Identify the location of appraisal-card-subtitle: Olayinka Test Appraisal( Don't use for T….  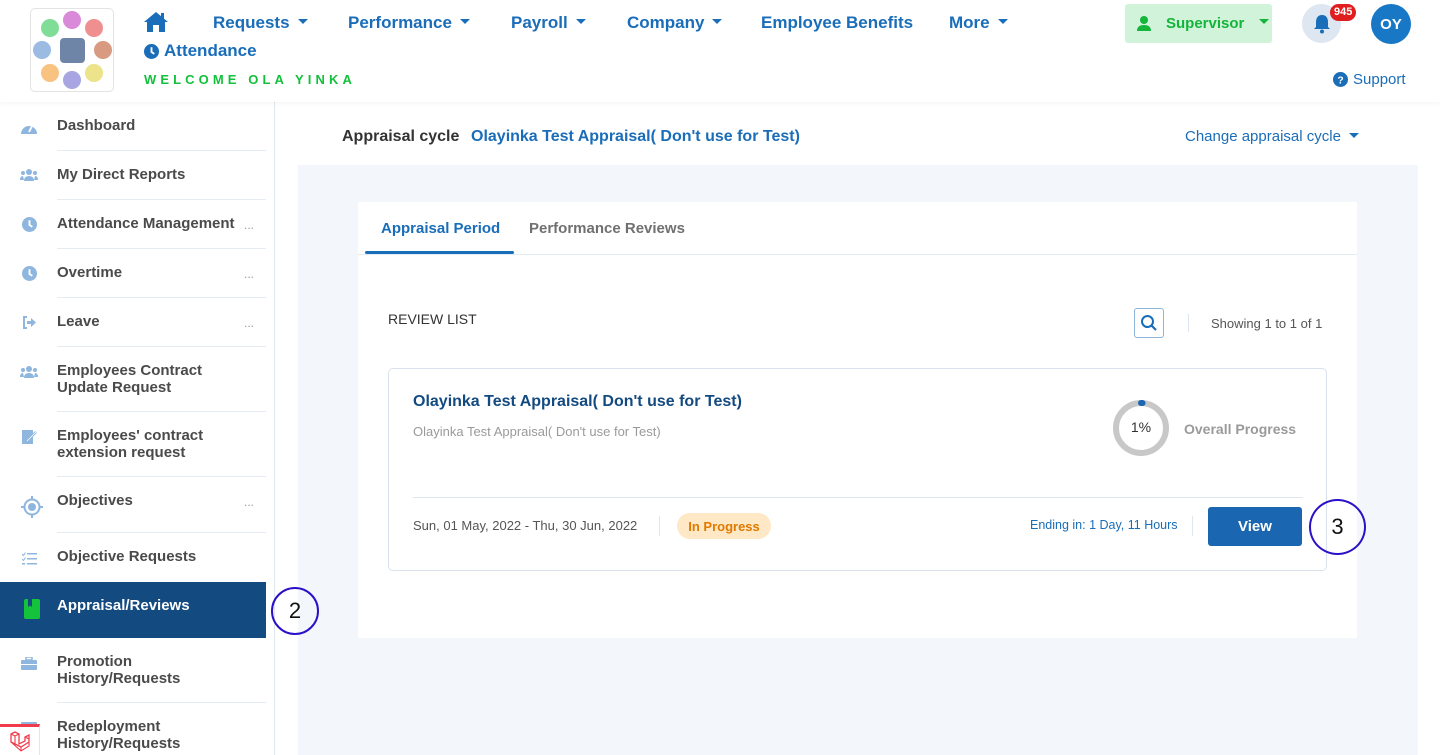
(537, 431).